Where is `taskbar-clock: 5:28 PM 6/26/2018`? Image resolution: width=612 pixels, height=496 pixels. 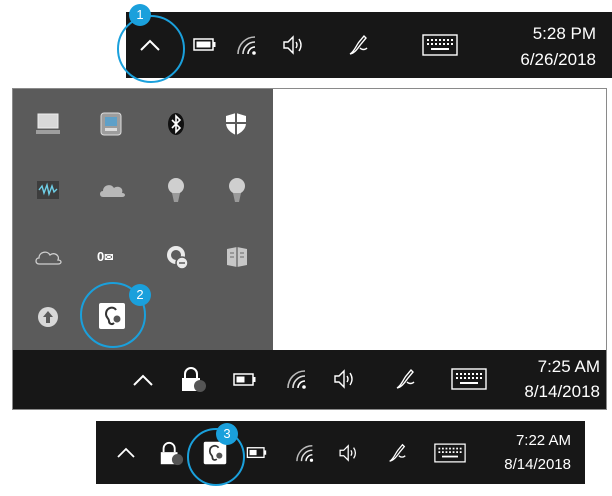
taskbar-clock: 5:28 PM 6/26/2018 is located at coordinates (541, 47).